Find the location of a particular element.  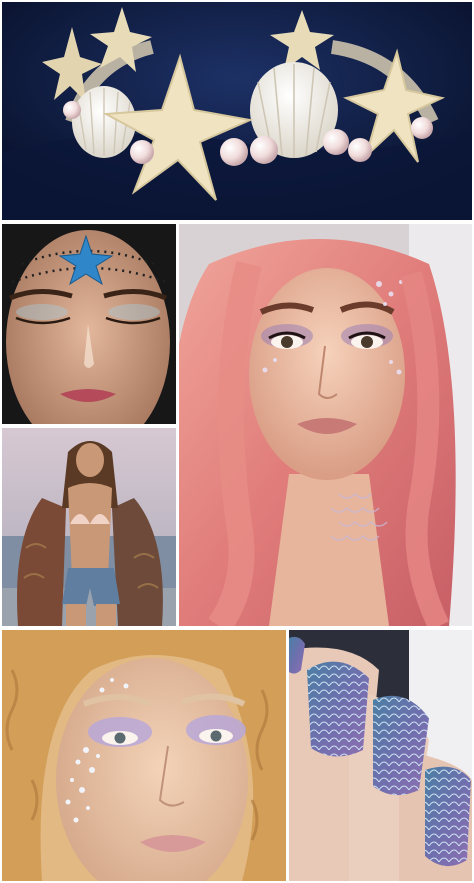

photo-seashell-bikini-beach is located at coordinates (89, 527).